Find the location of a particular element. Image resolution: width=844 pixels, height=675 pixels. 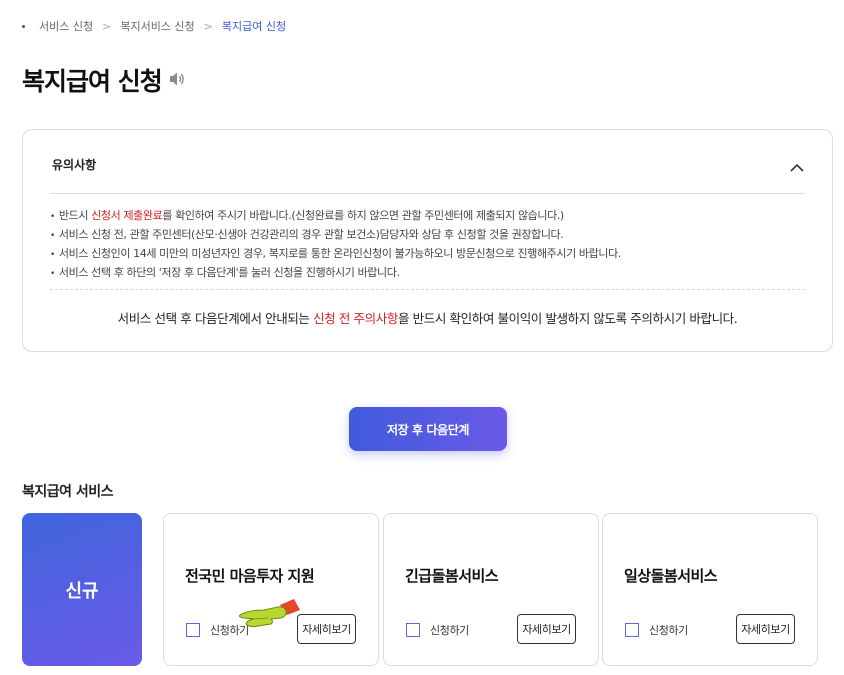

page-title-row: 복지급여 신청 is located at coordinates (104, 80).